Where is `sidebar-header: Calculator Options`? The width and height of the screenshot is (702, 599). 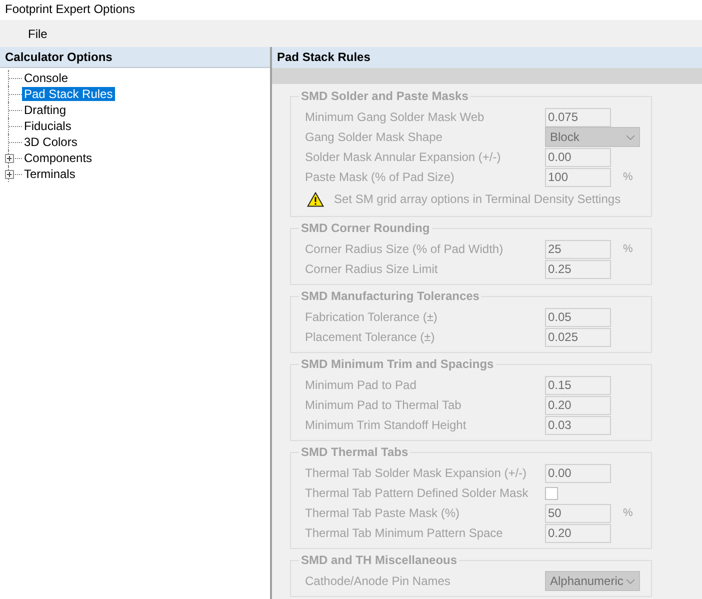
sidebar-header: Calculator Options is located at coordinates (135, 57).